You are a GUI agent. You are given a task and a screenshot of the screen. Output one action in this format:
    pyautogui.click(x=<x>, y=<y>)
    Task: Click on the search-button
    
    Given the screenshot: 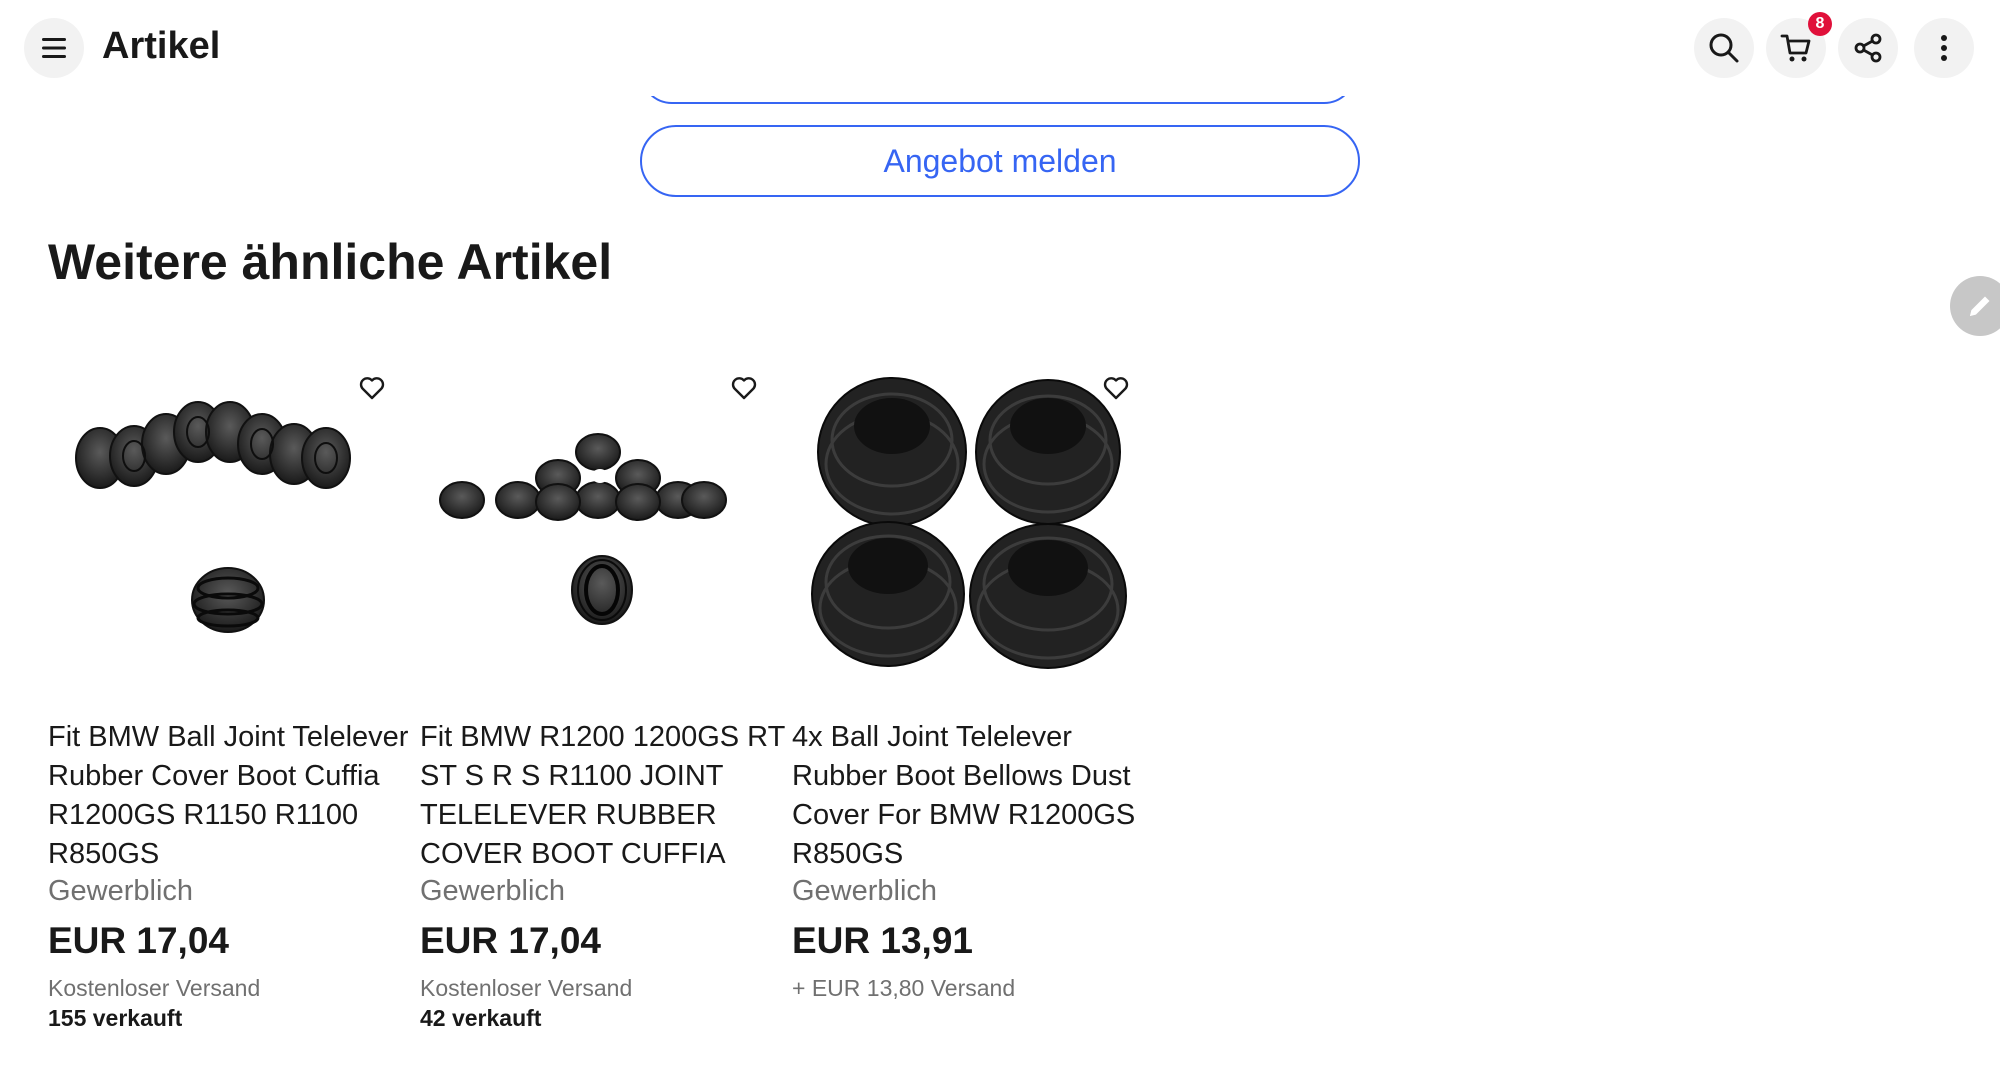 What is the action you would take?
    pyautogui.click(x=1724, y=48)
    